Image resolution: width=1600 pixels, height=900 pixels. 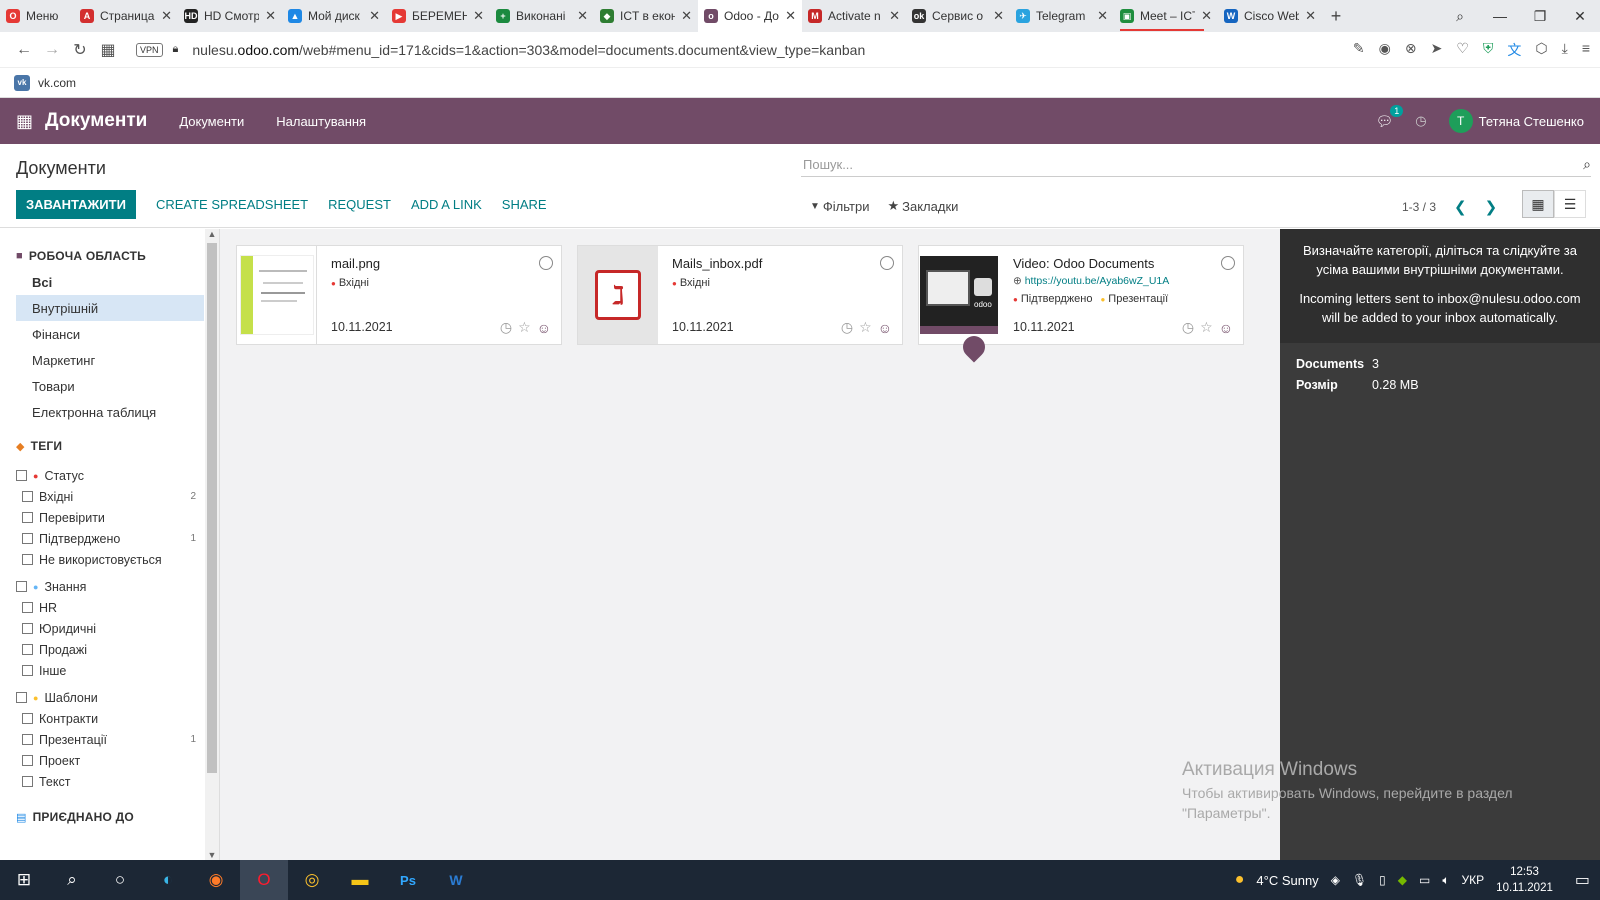 I want to click on tag-item: Підтверджено 1, so click(x=110, y=538).